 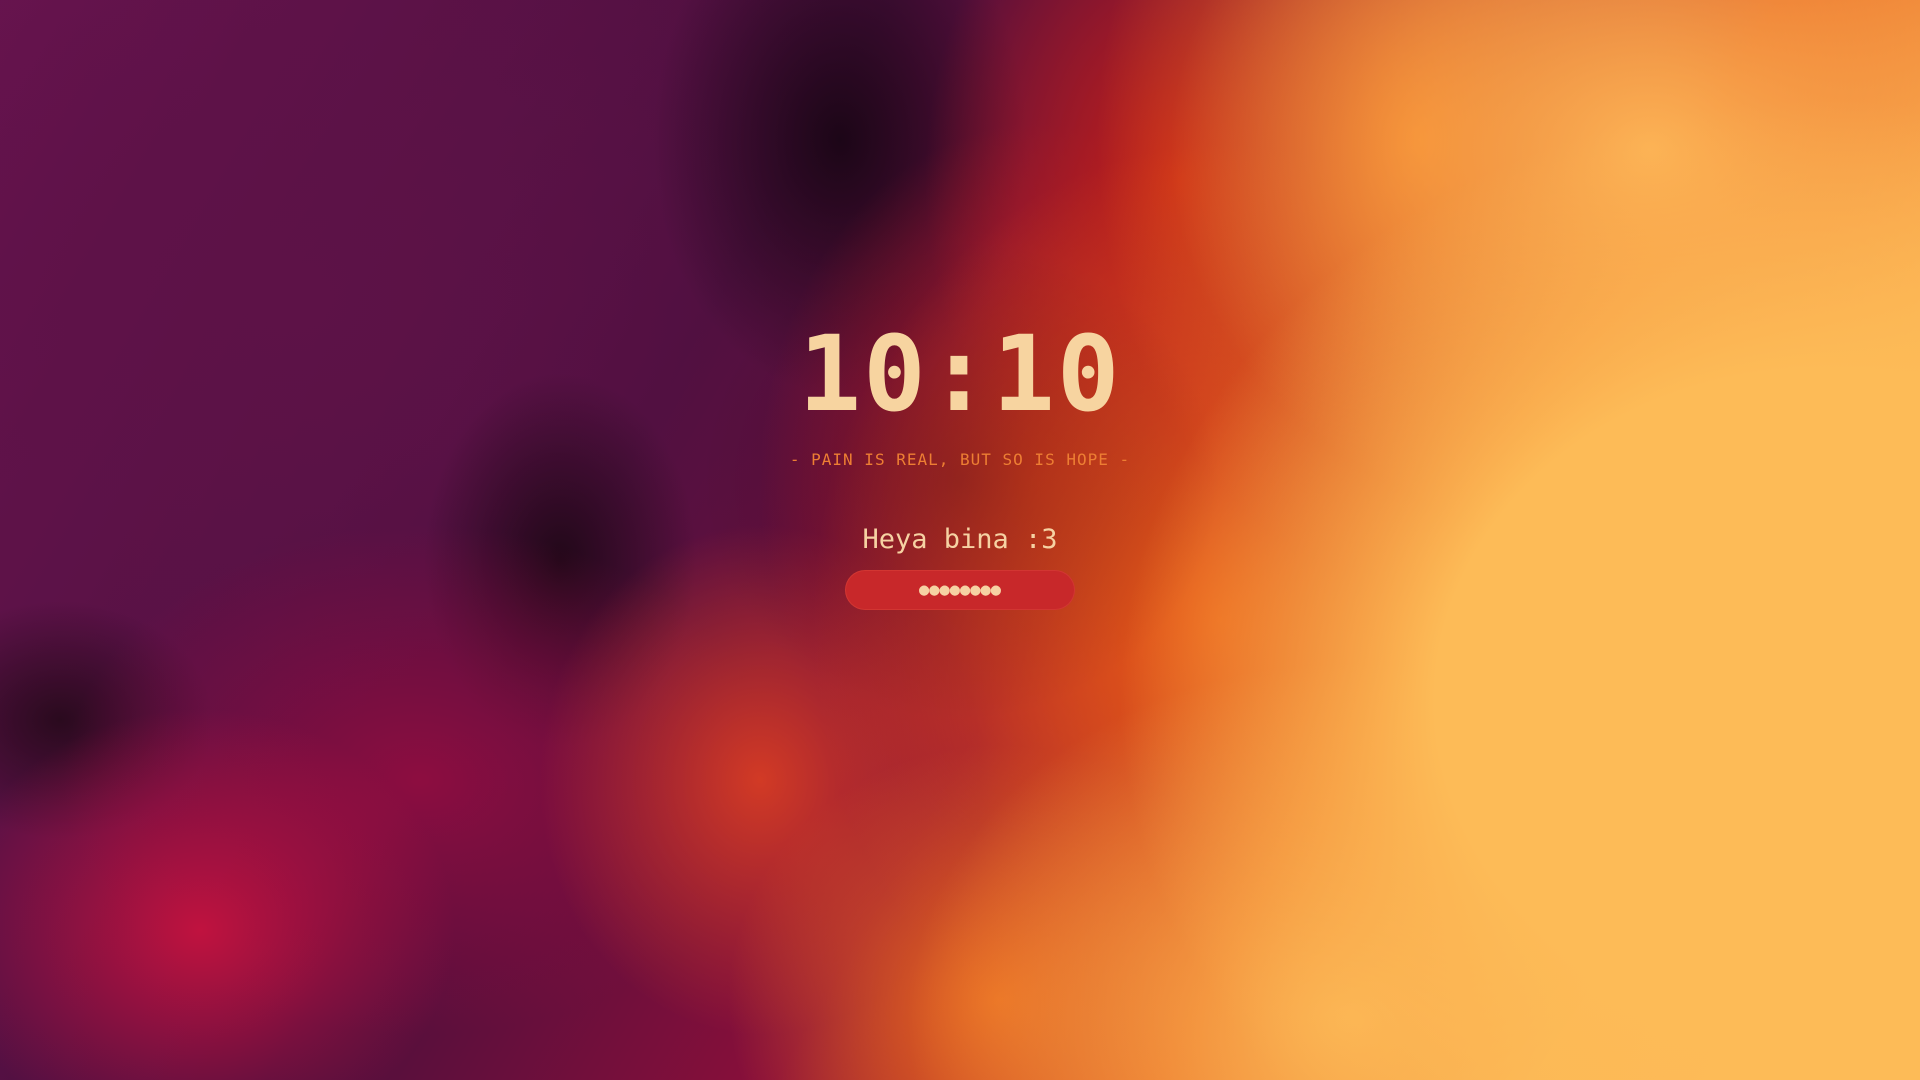 I want to click on clock: 10:10, so click(x=960, y=374).